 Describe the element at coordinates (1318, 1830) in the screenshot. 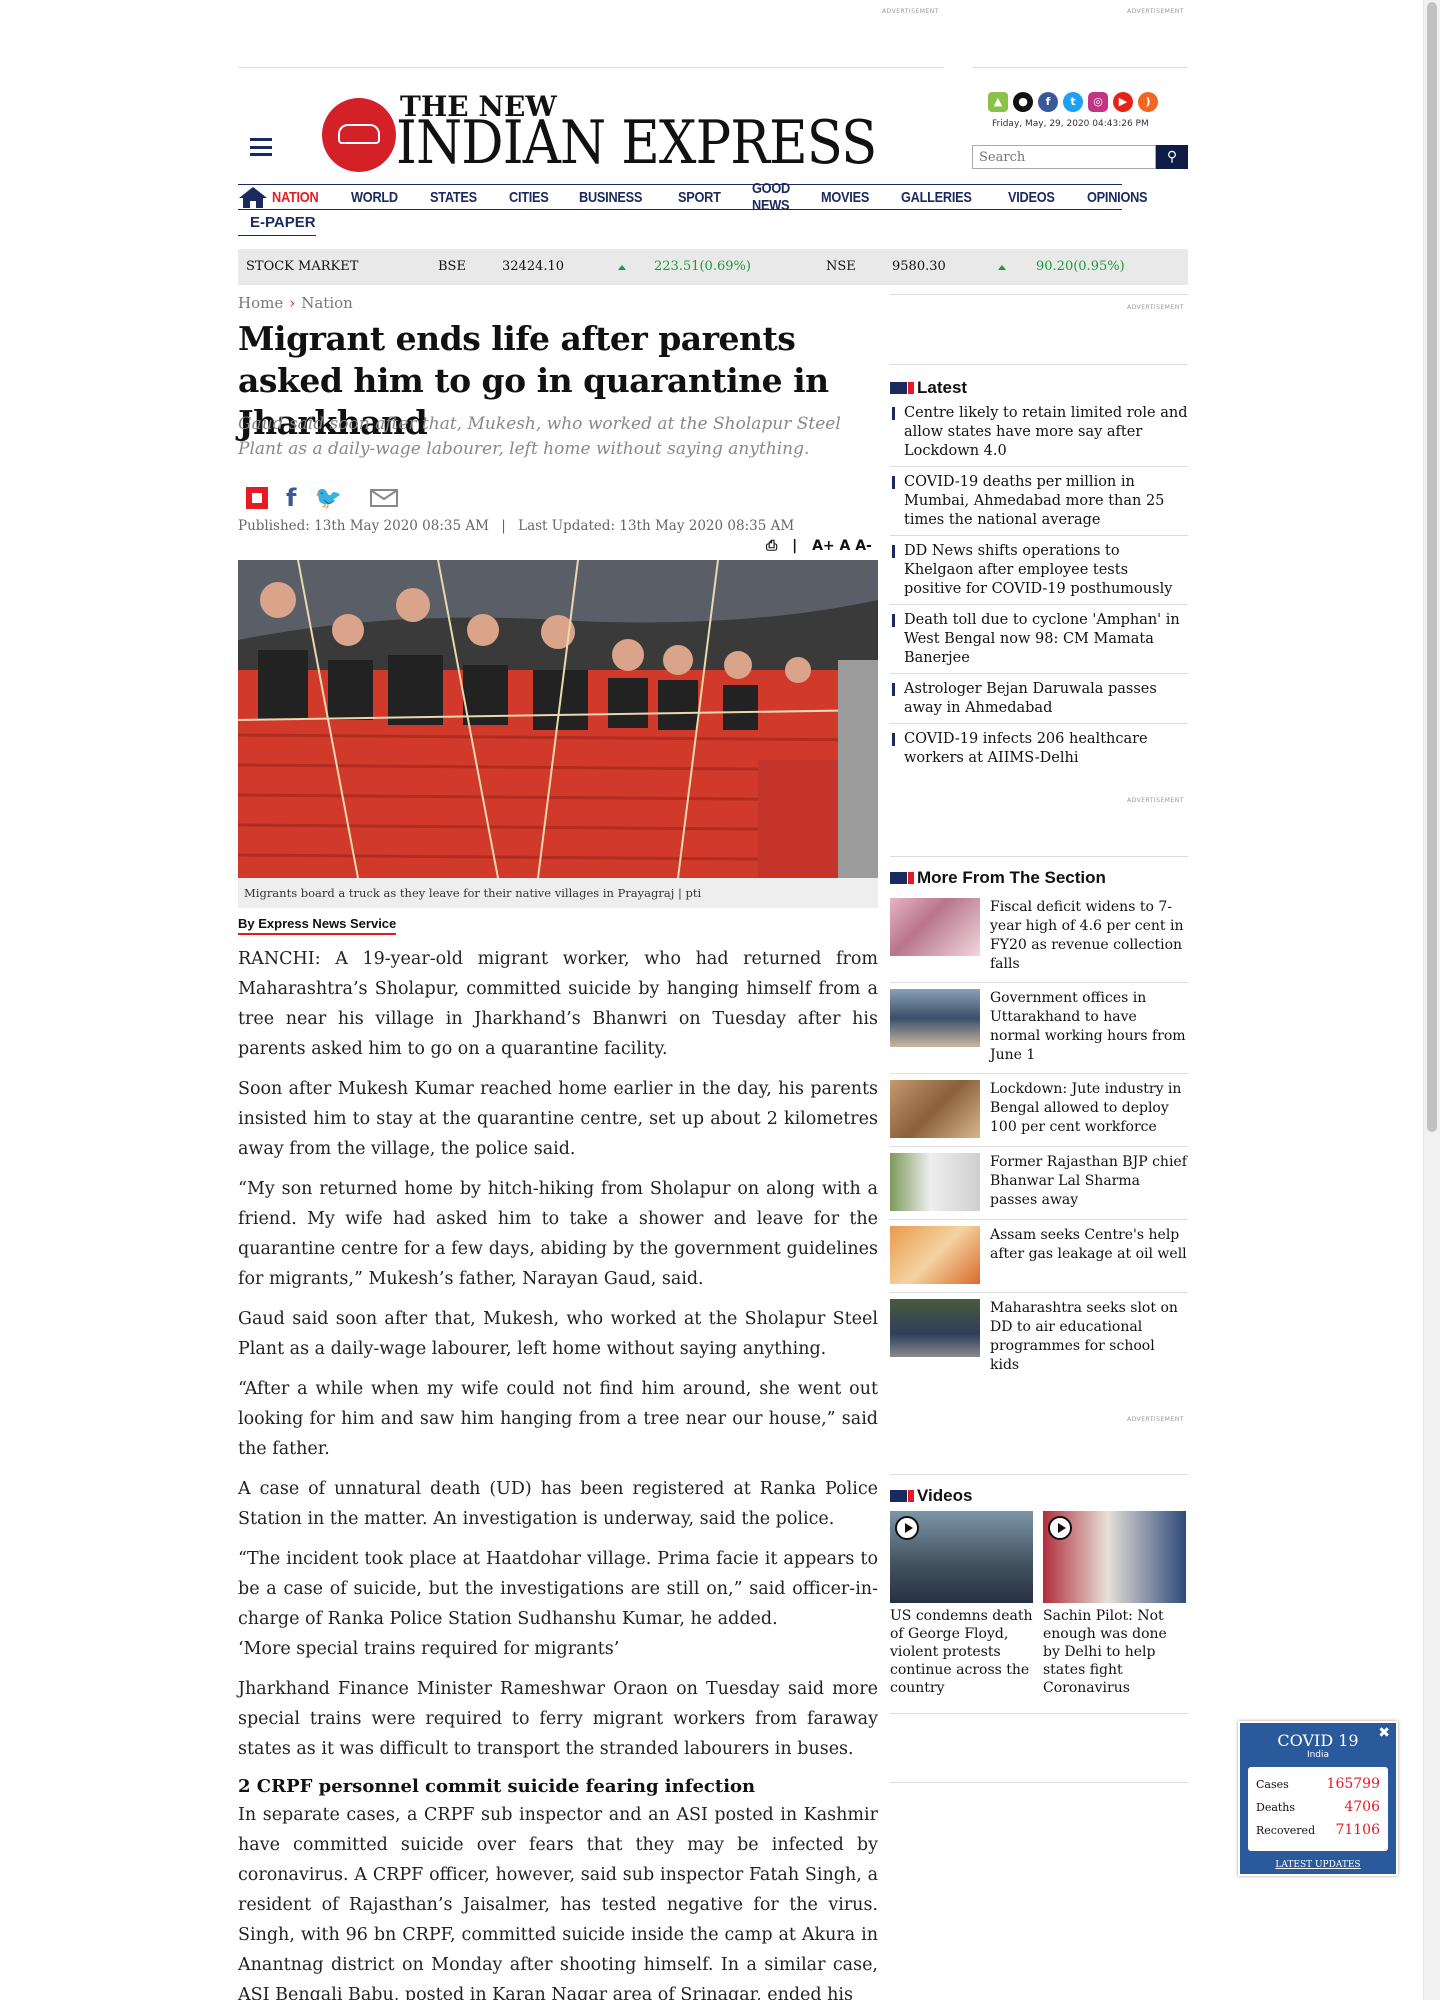

I see `covid-row-recovered: Recovered 71106` at that location.